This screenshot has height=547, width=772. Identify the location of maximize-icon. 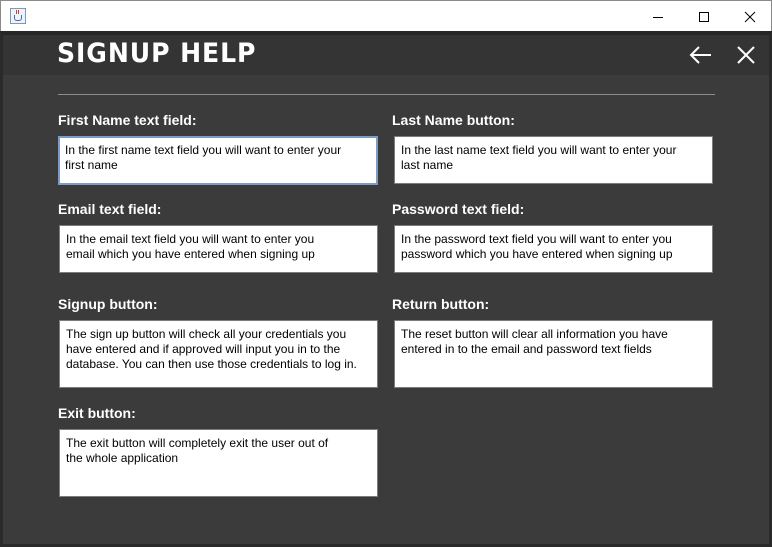
(704, 16).